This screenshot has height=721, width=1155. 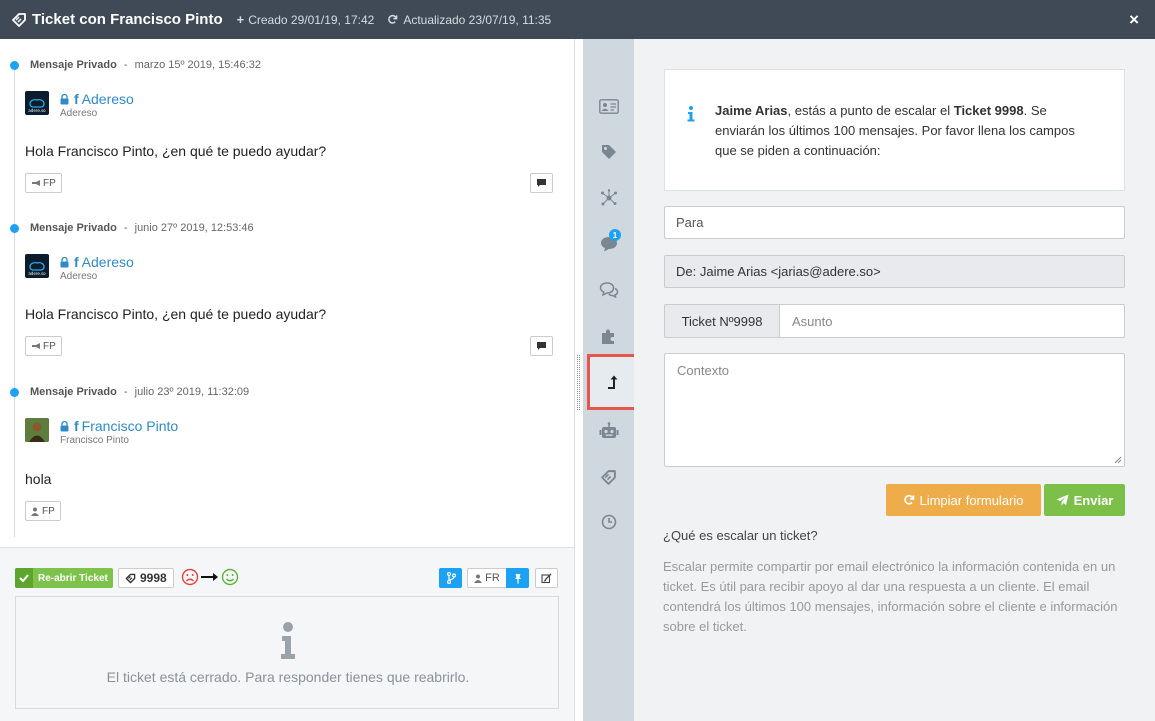 I want to click on notification-badge: 1, so click(x=615, y=235).